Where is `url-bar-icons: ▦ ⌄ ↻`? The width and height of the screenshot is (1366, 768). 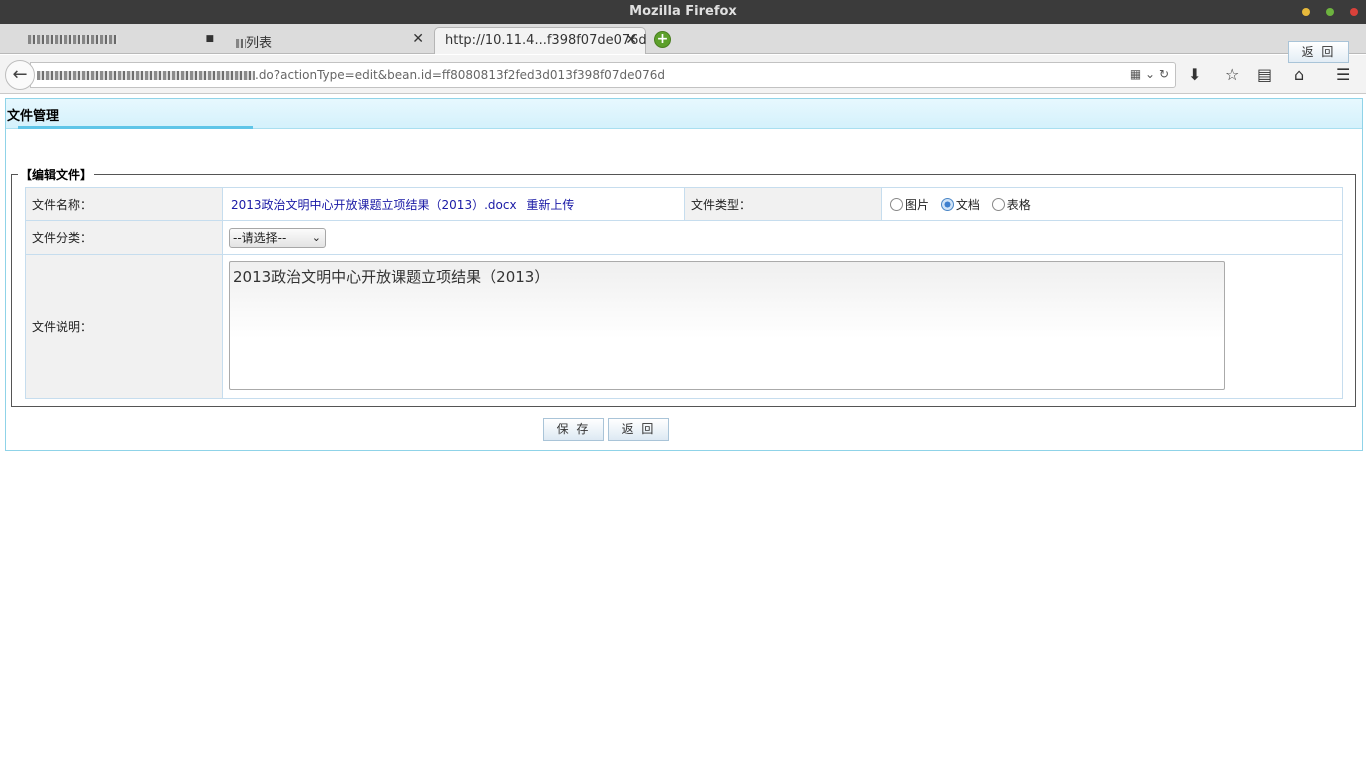
url-bar-icons: ▦ ⌄ ↻ is located at coordinates (1149, 74).